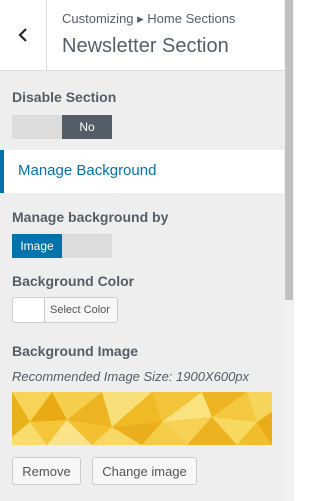 Image resolution: width=320 pixels, height=501 pixels. Describe the element at coordinates (75, 351) in the screenshot. I see `background-image-label: Background Image` at that location.